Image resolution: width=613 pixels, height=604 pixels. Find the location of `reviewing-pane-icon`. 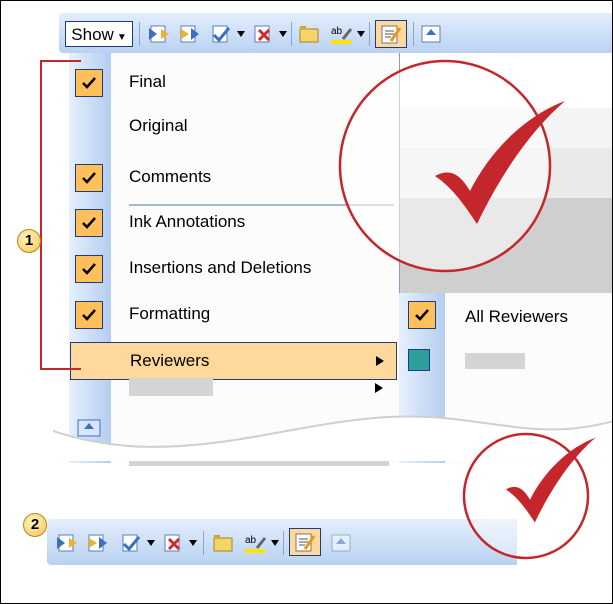

reviewing-pane-icon is located at coordinates (341, 543).